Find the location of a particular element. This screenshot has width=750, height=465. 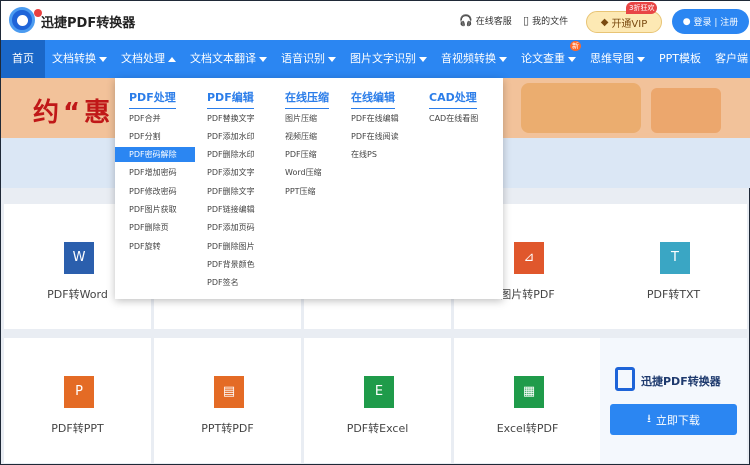

nav-speech-recognition: 语音识别 is located at coordinates (308, 59).